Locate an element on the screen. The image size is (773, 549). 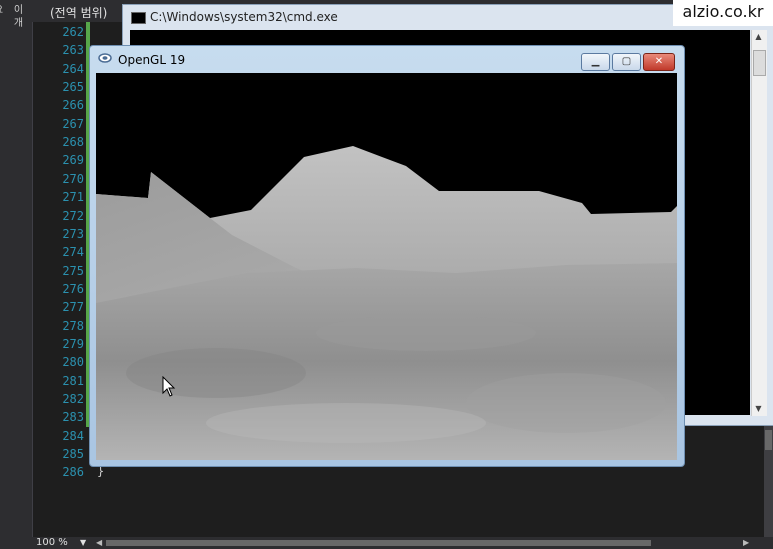
line-number: 279 is located at coordinates (73, 343).